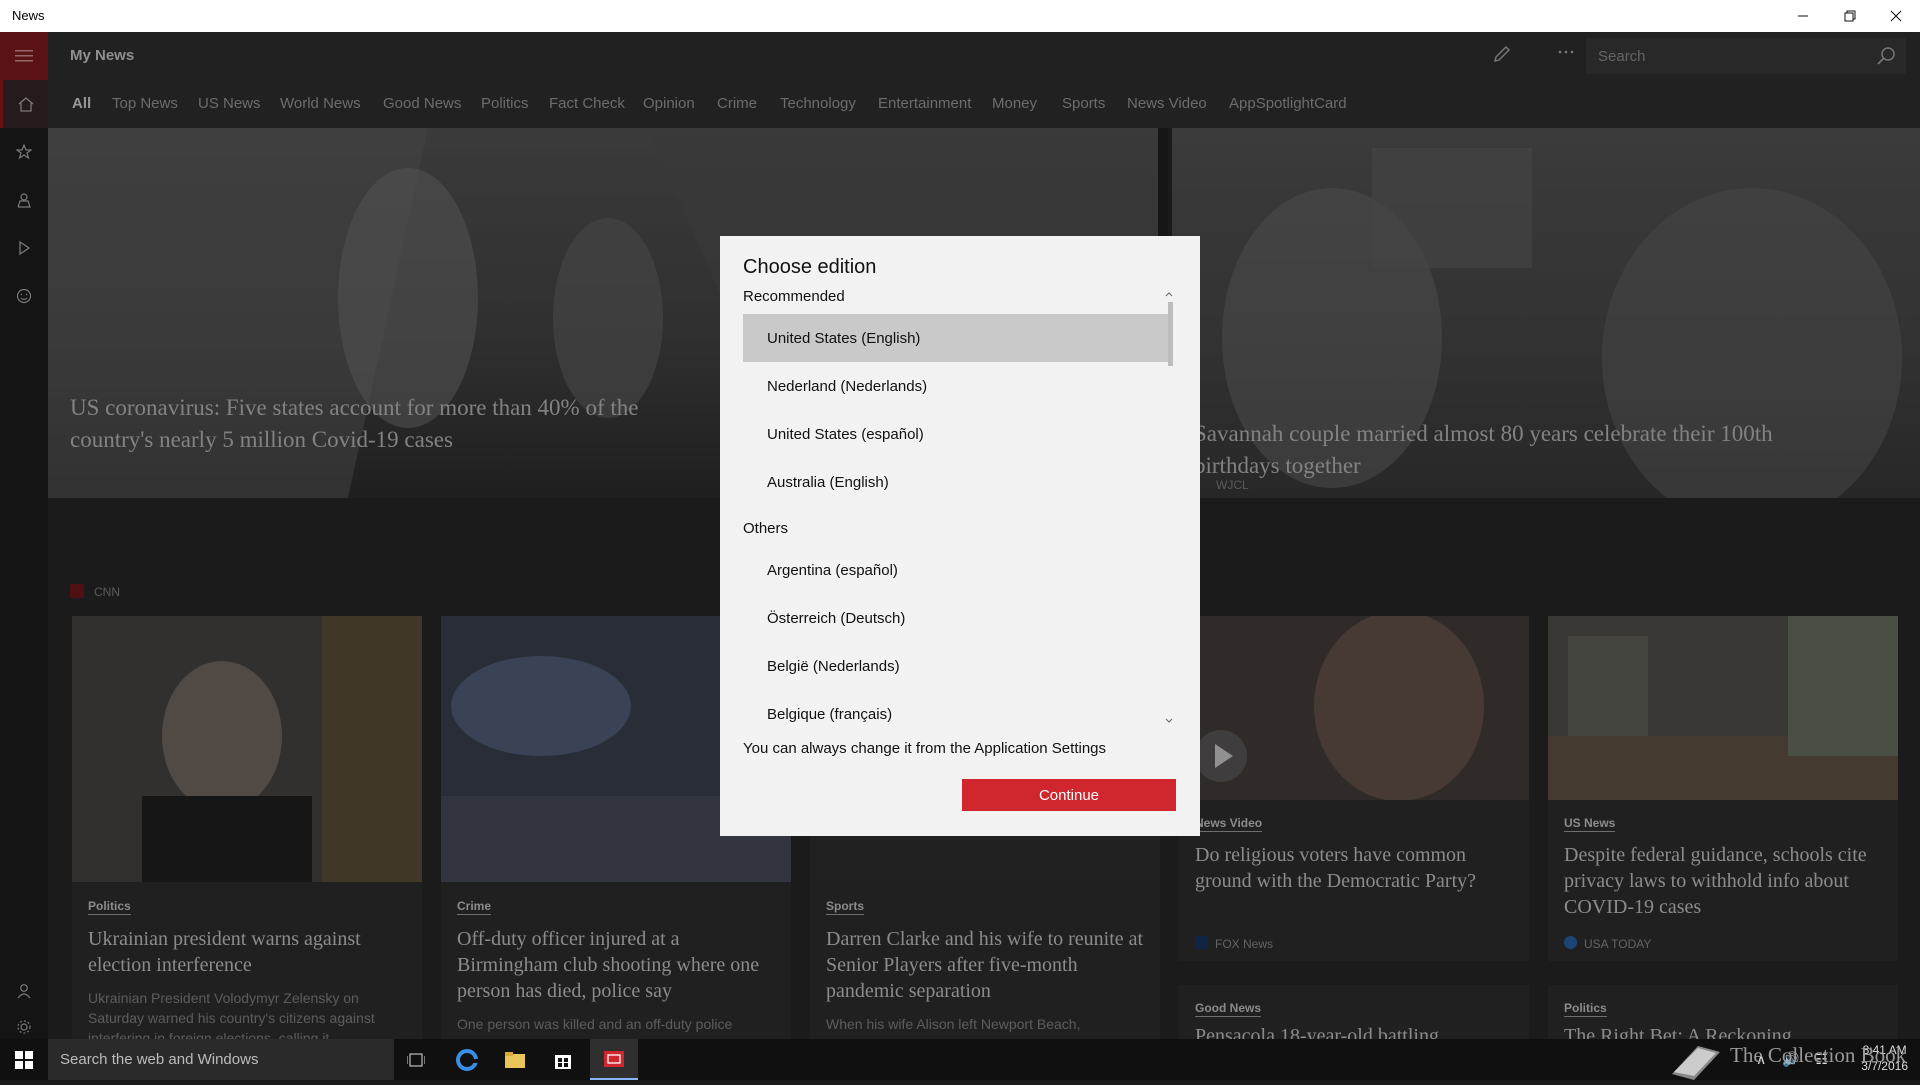 The height and width of the screenshot is (1085, 1920). What do you see at coordinates (960, 16) in the screenshot?
I see `title-bar: News` at bounding box center [960, 16].